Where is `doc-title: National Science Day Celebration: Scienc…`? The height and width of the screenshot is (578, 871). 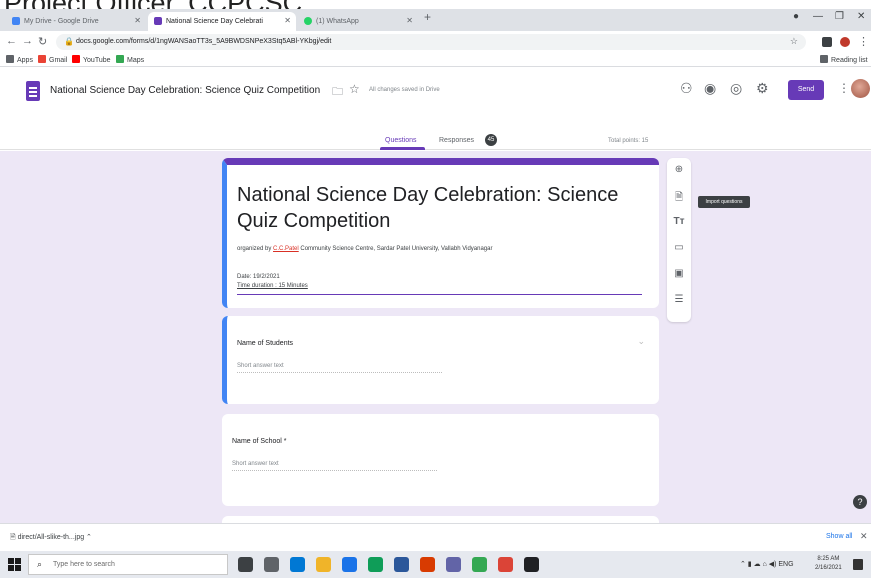 doc-title: National Science Day Celebration: Scienc… is located at coordinates (185, 90).